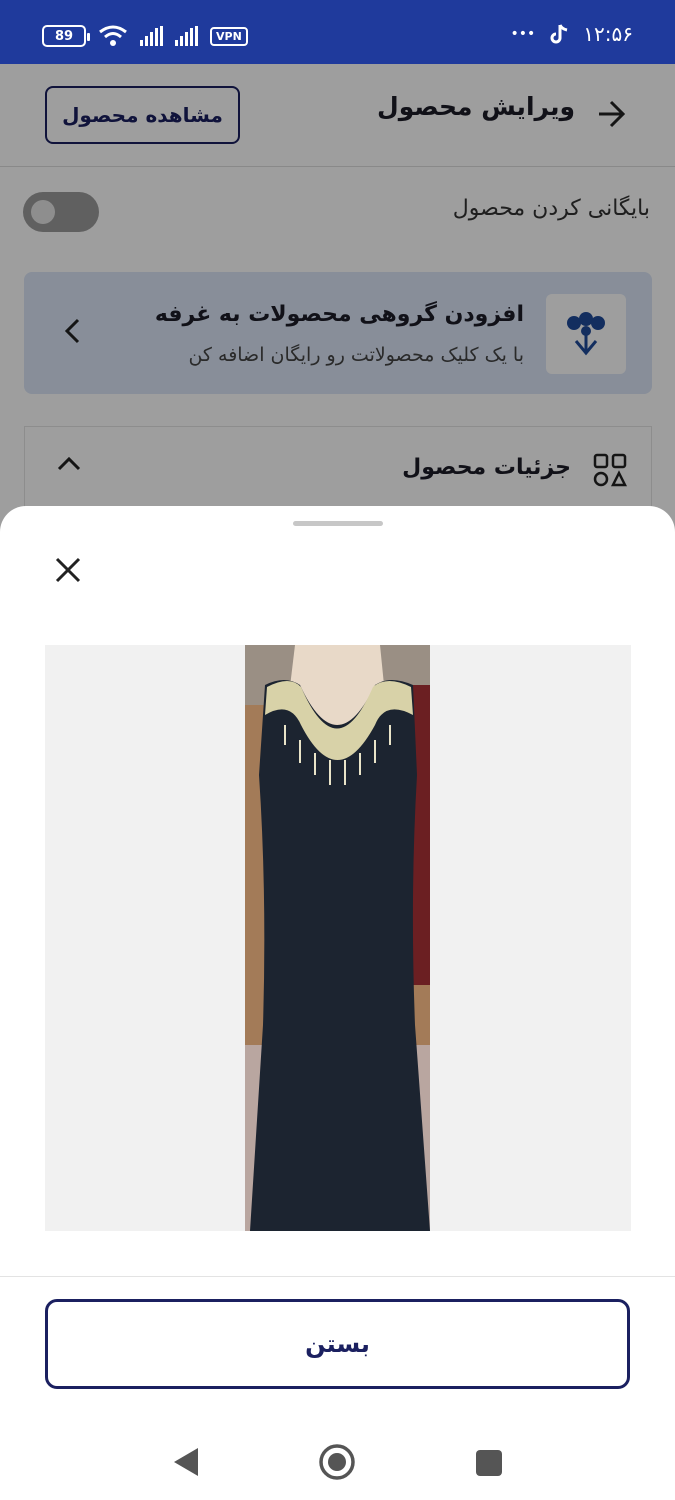 The image size is (675, 1500). I want to click on signal-icon, so click(151, 36).